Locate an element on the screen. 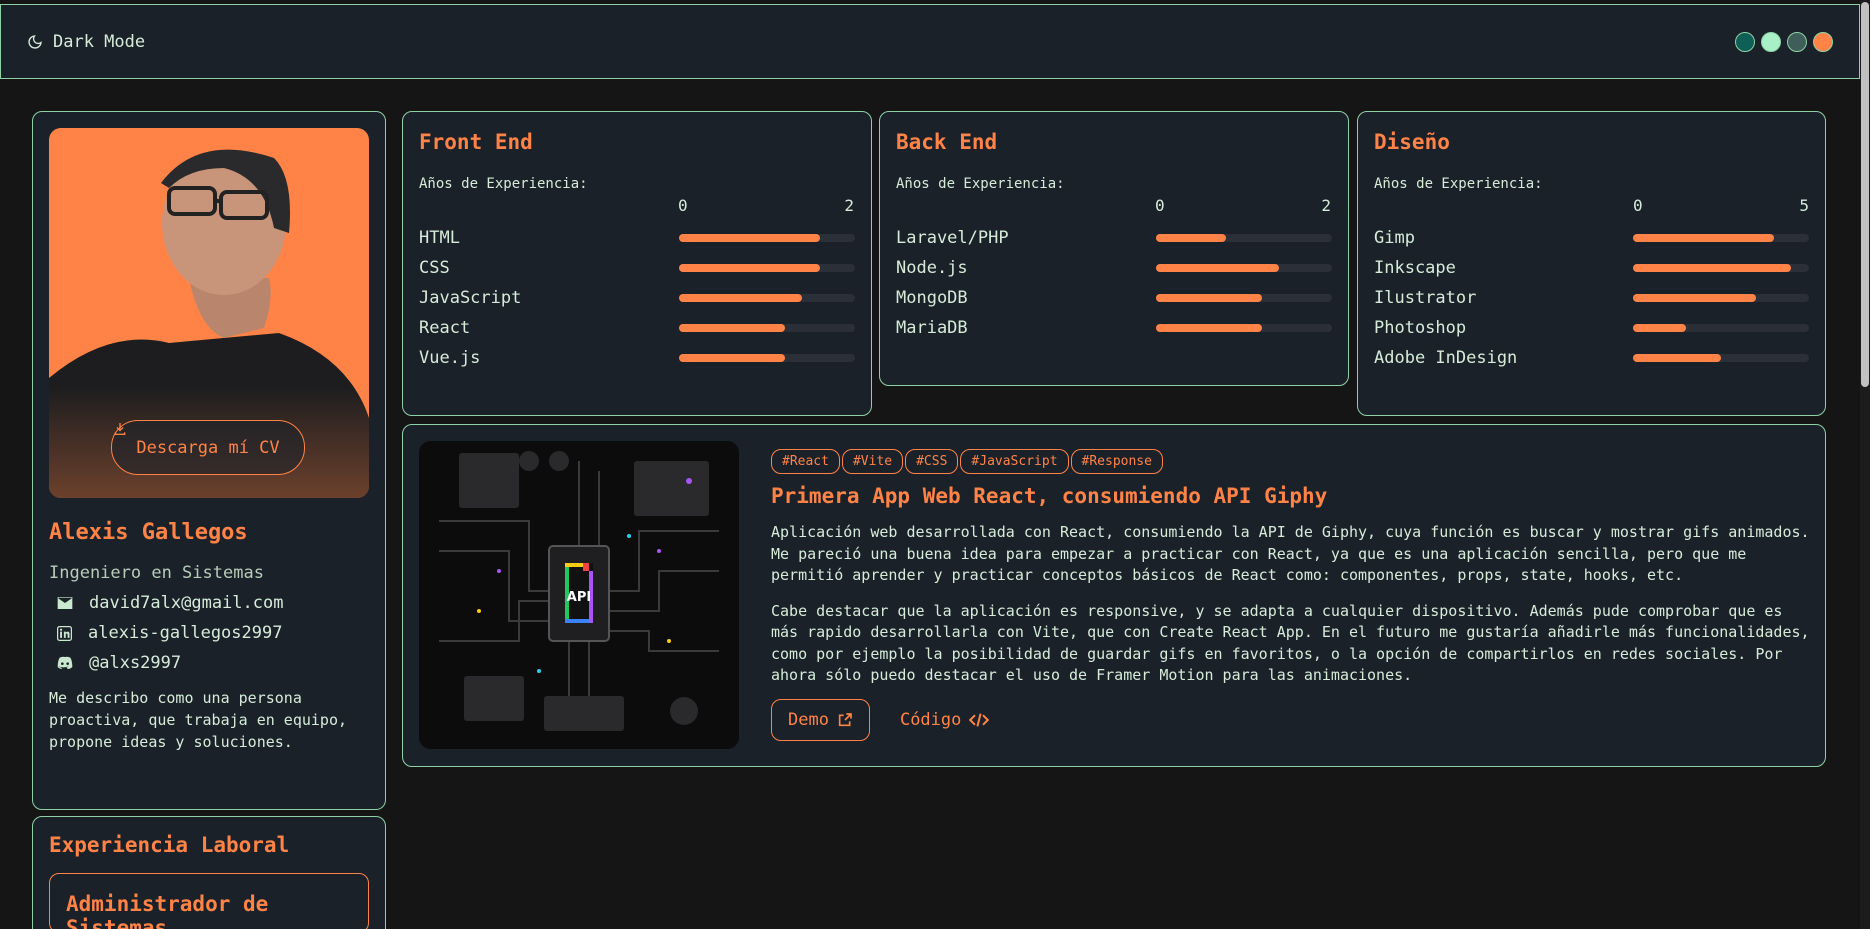 Image resolution: width=1870 pixels, height=929 pixels. skill-list: Laravel/PHP Node.js MongoDB MariaDB is located at coordinates (1114, 283).